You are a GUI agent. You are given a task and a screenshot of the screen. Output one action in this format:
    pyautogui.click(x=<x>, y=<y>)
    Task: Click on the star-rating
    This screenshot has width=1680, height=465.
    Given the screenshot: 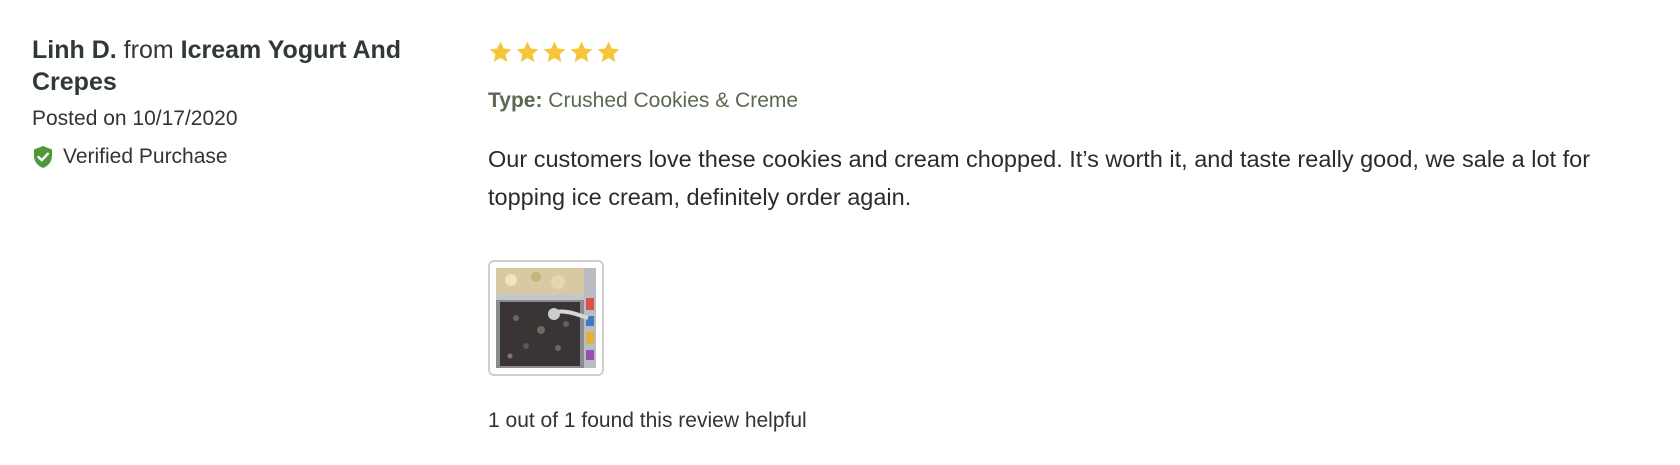 What is the action you would take?
    pyautogui.click(x=1073, y=52)
    